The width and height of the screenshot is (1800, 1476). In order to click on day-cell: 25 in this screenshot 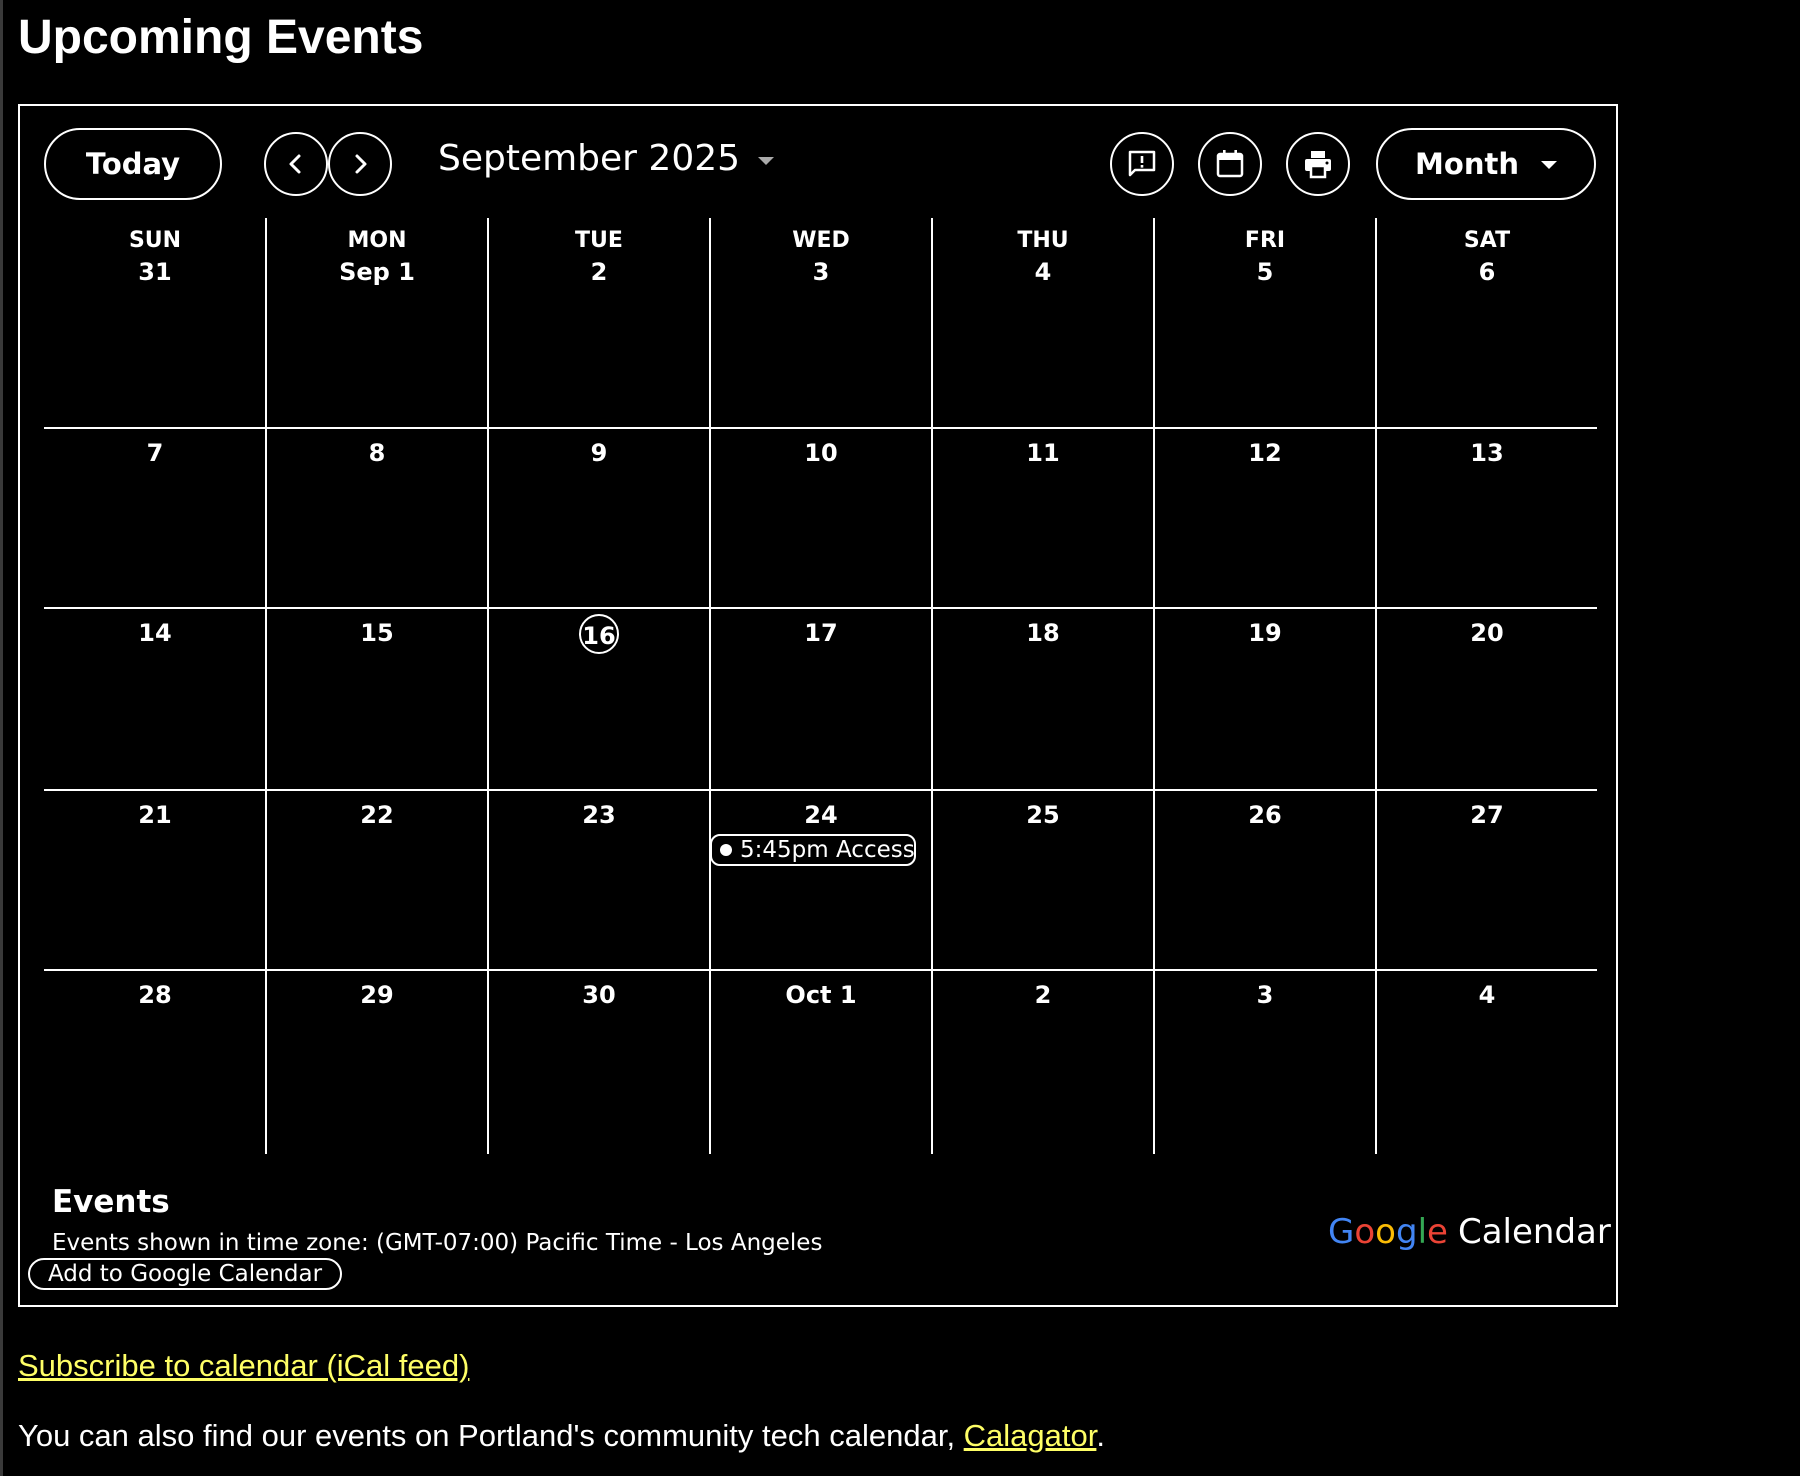, I will do `click(1043, 880)`.